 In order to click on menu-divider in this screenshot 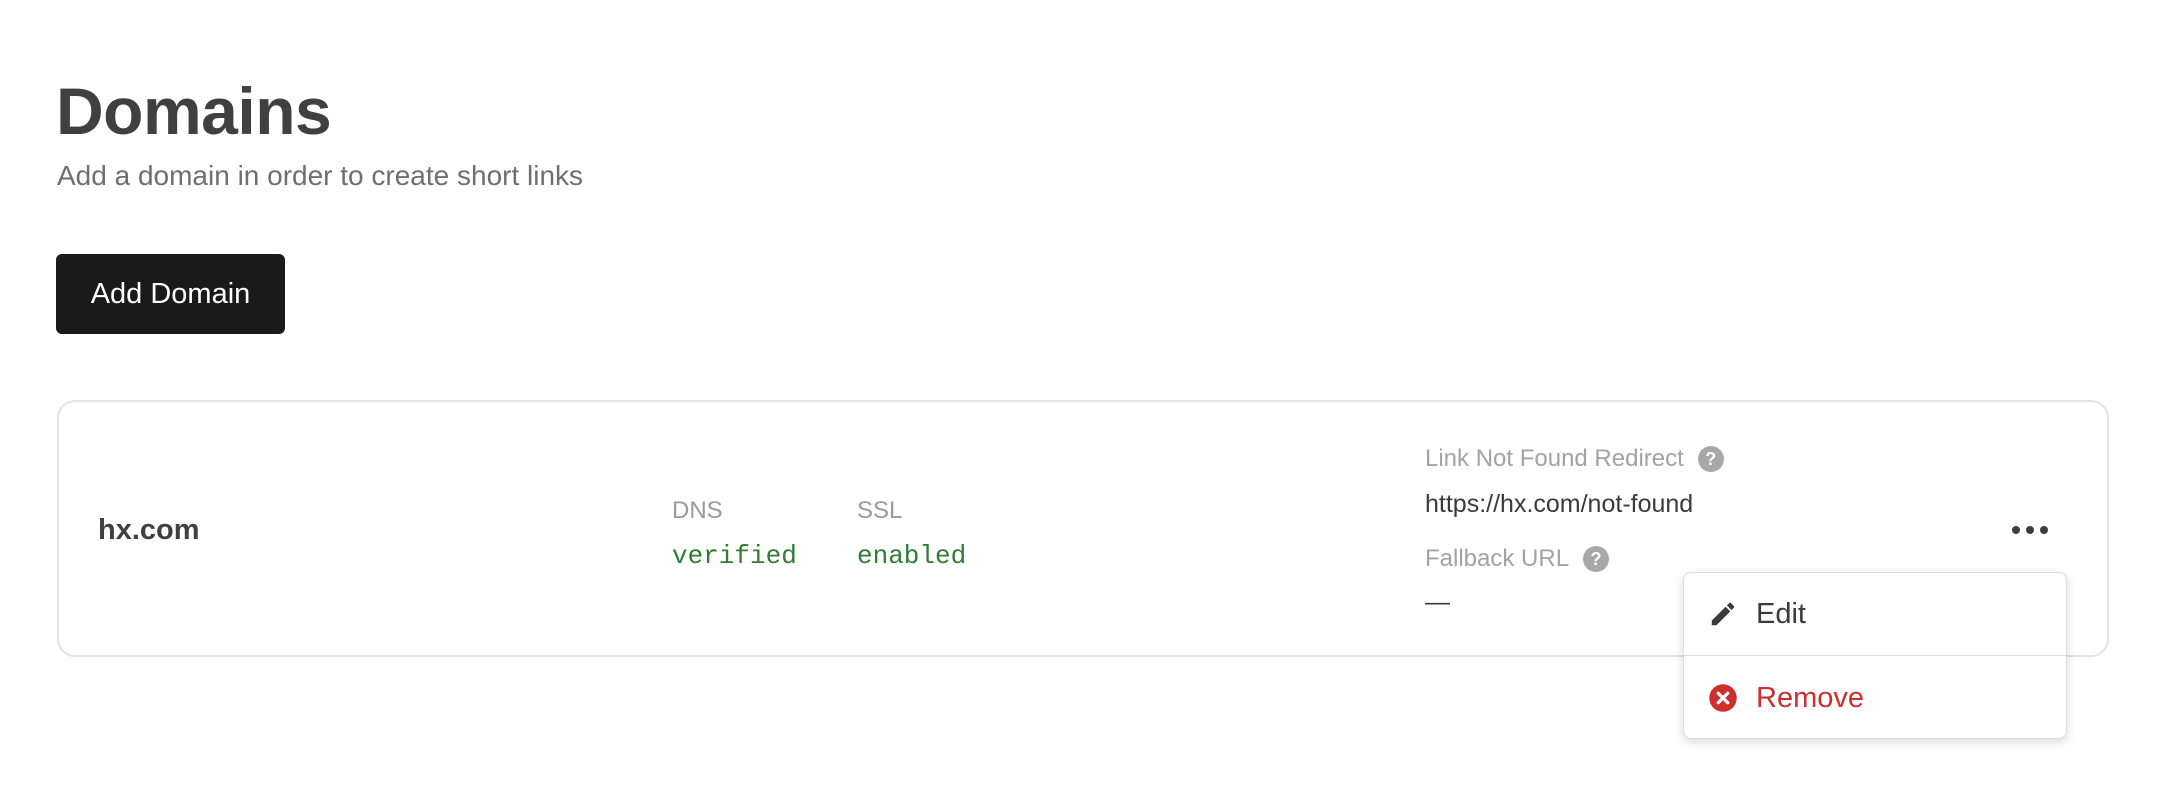, I will do `click(1875, 655)`.